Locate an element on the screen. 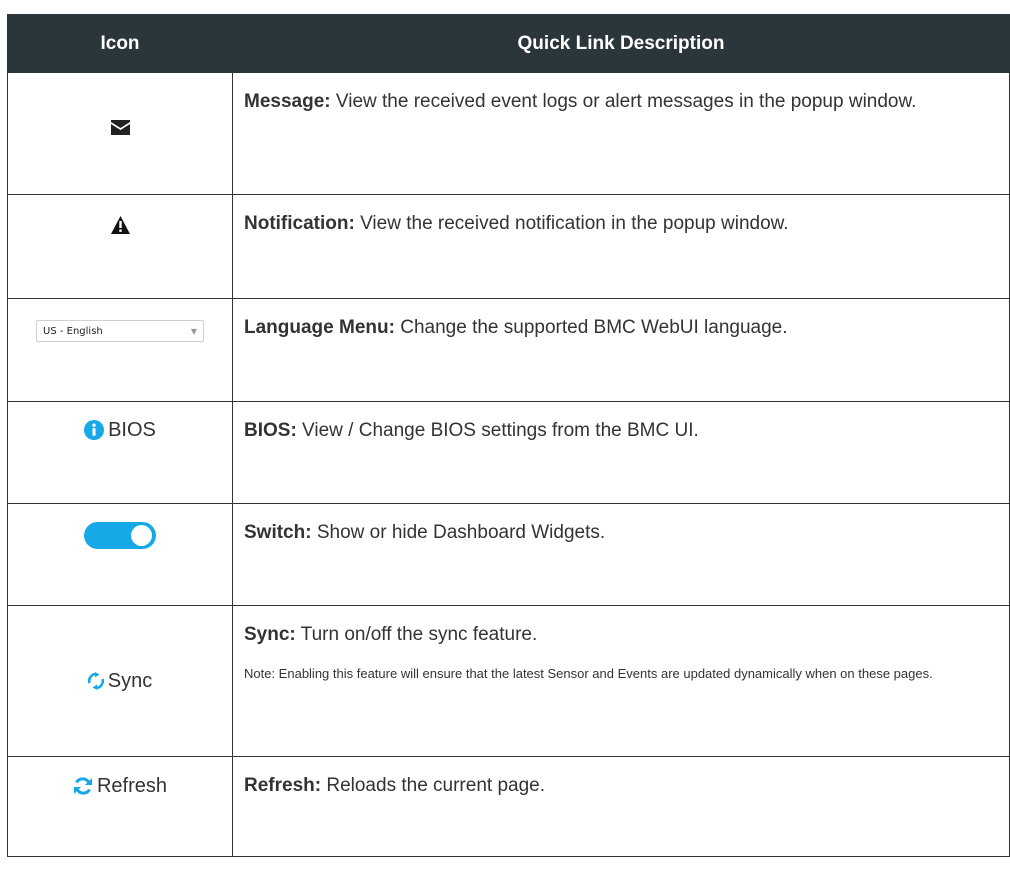 Image resolution: width=1010 pixels, height=896 pixels. header-row: Icon Quick Link Description is located at coordinates (508, 43).